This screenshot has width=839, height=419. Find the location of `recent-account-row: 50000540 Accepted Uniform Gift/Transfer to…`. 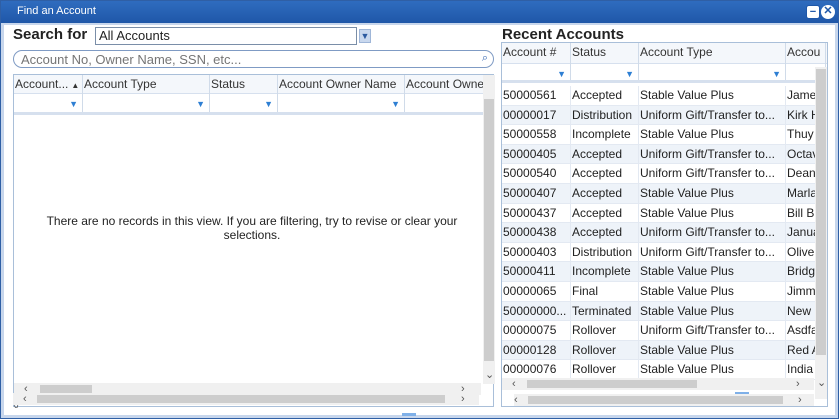

recent-account-row: 50000540 Accepted Uniform Gift/Transfer to… is located at coordinates (664, 174).